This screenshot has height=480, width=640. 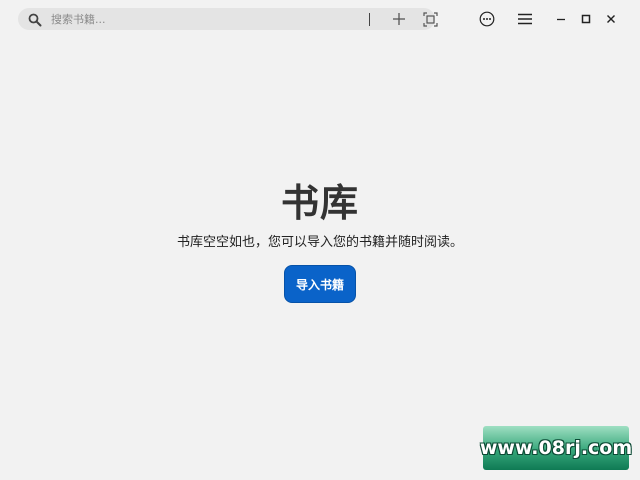 I want to click on minimize-icon, so click(x=561, y=19).